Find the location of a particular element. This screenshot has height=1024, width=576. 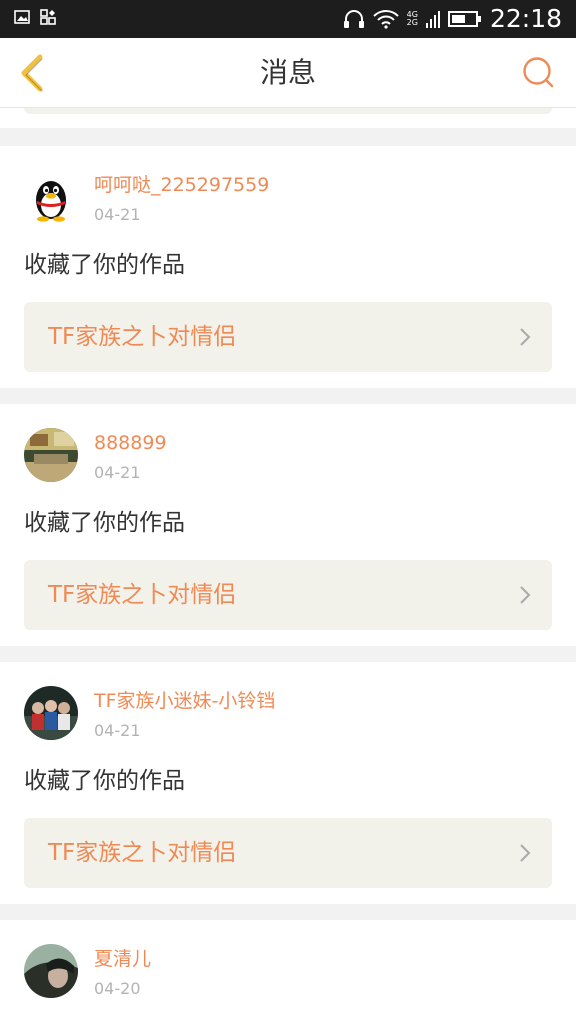

portrait-avatar is located at coordinates (51, 971).